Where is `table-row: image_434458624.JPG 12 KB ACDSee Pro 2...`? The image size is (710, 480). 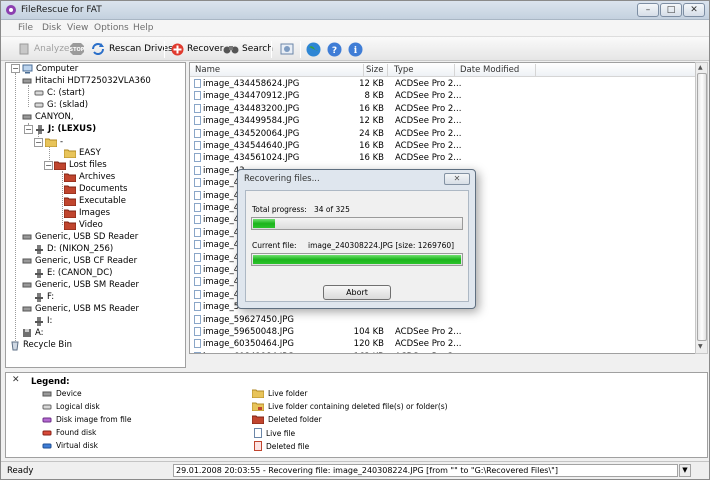 table-row: image_434458624.JPG 12 KB ACDSee Pro 2... is located at coordinates (442, 84).